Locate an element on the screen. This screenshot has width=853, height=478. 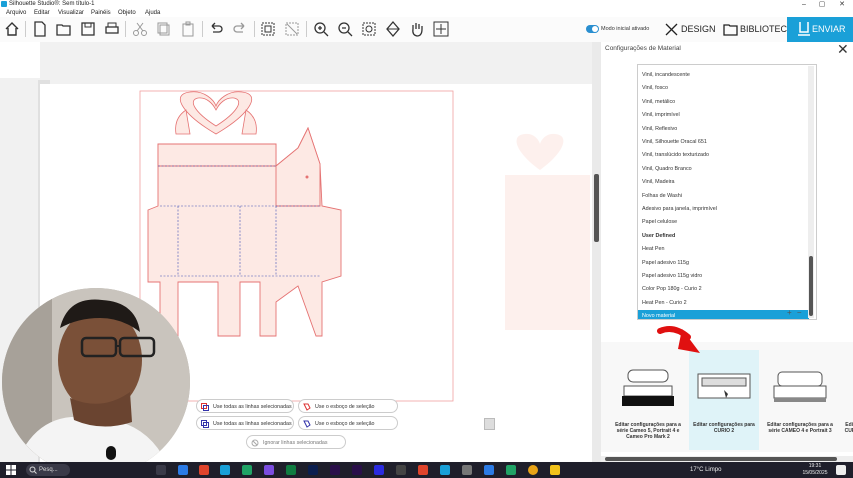
material-item: Folhas de Washi is located at coordinates (723, 196).